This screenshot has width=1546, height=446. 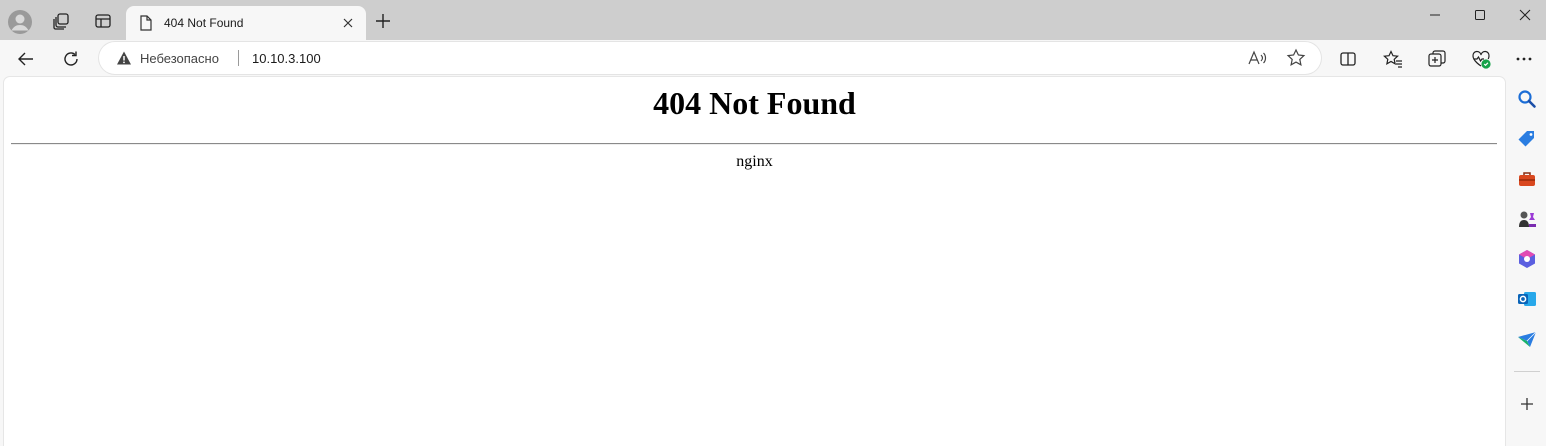 I want to click on outlook-icon, so click(x=1527, y=299).